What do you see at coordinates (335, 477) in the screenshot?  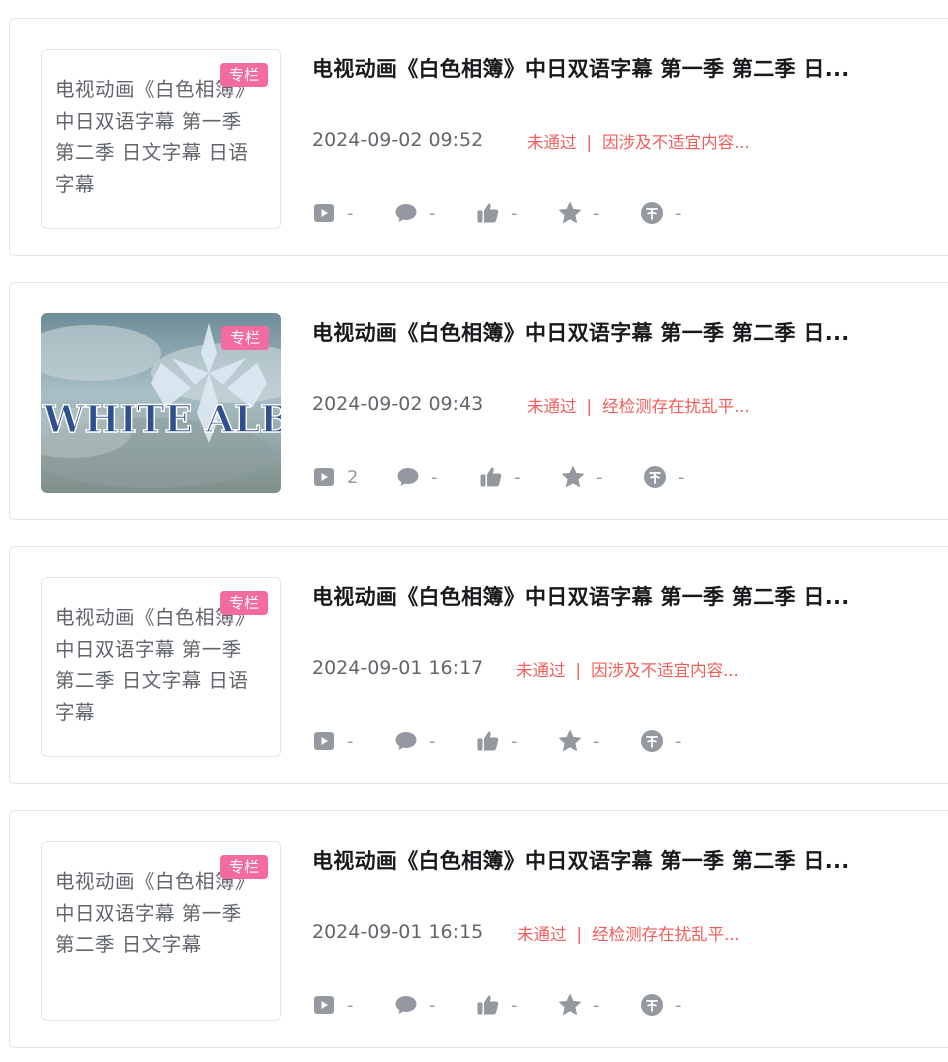 I see `stat-plays: 2` at bounding box center [335, 477].